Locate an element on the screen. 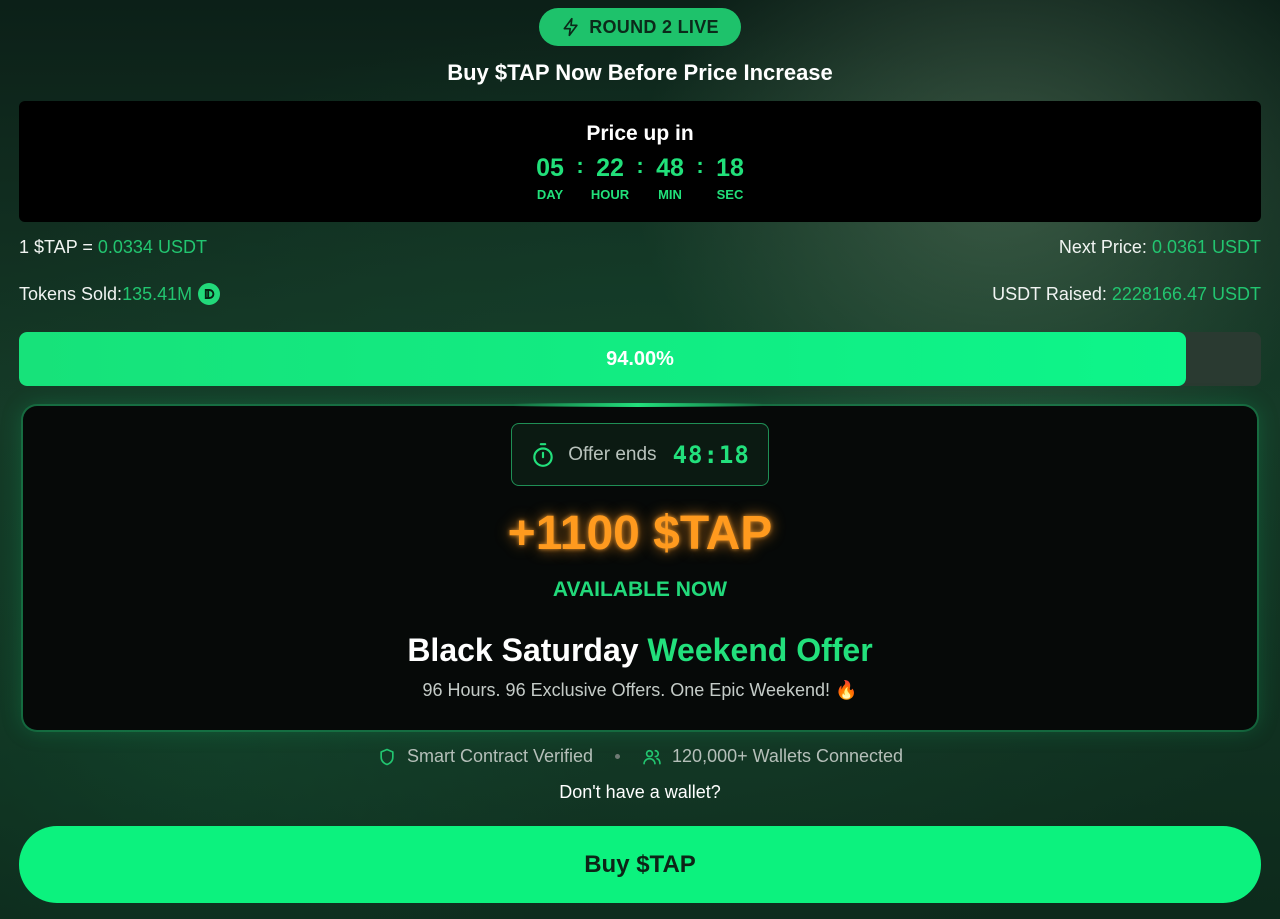  countdown-min: 48 MIN is located at coordinates (670, 177).